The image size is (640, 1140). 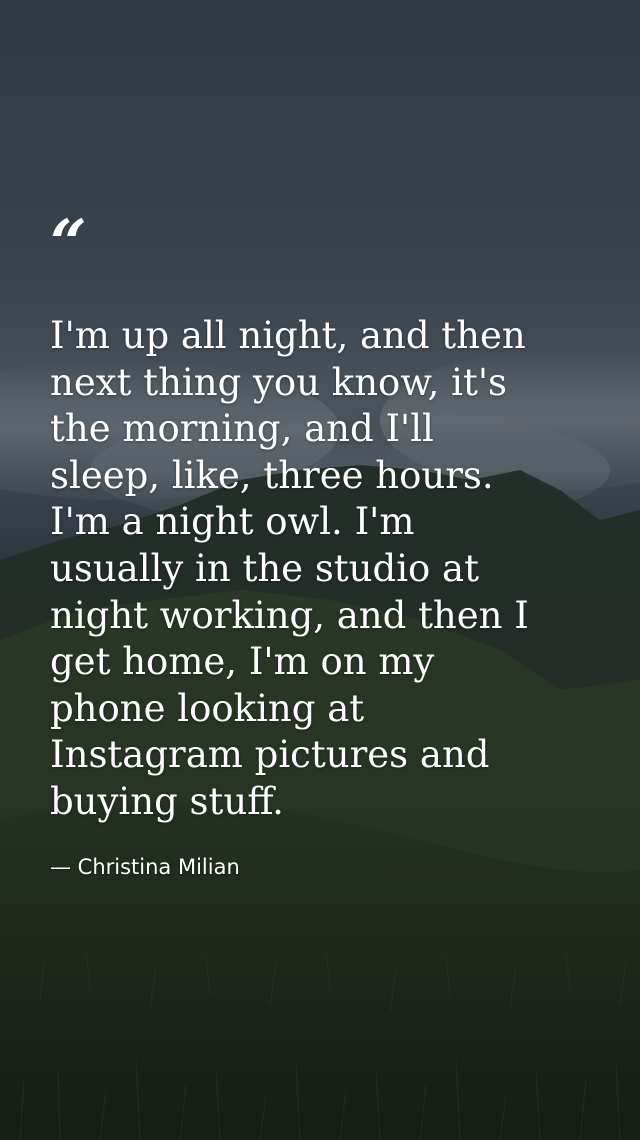 What do you see at coordinates (145, 867) in the screenshot?
I see `quote-author: — Christina Milian` at bounding box center [145, 867].